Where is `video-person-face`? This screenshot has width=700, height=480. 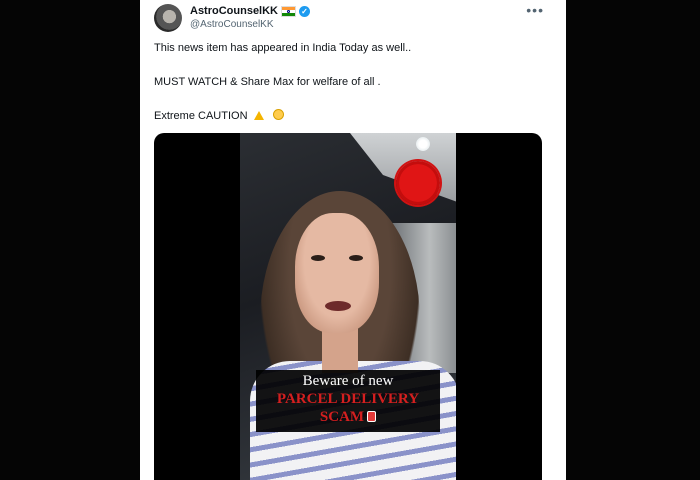 video-person-face is located at coordinates (337, 273).